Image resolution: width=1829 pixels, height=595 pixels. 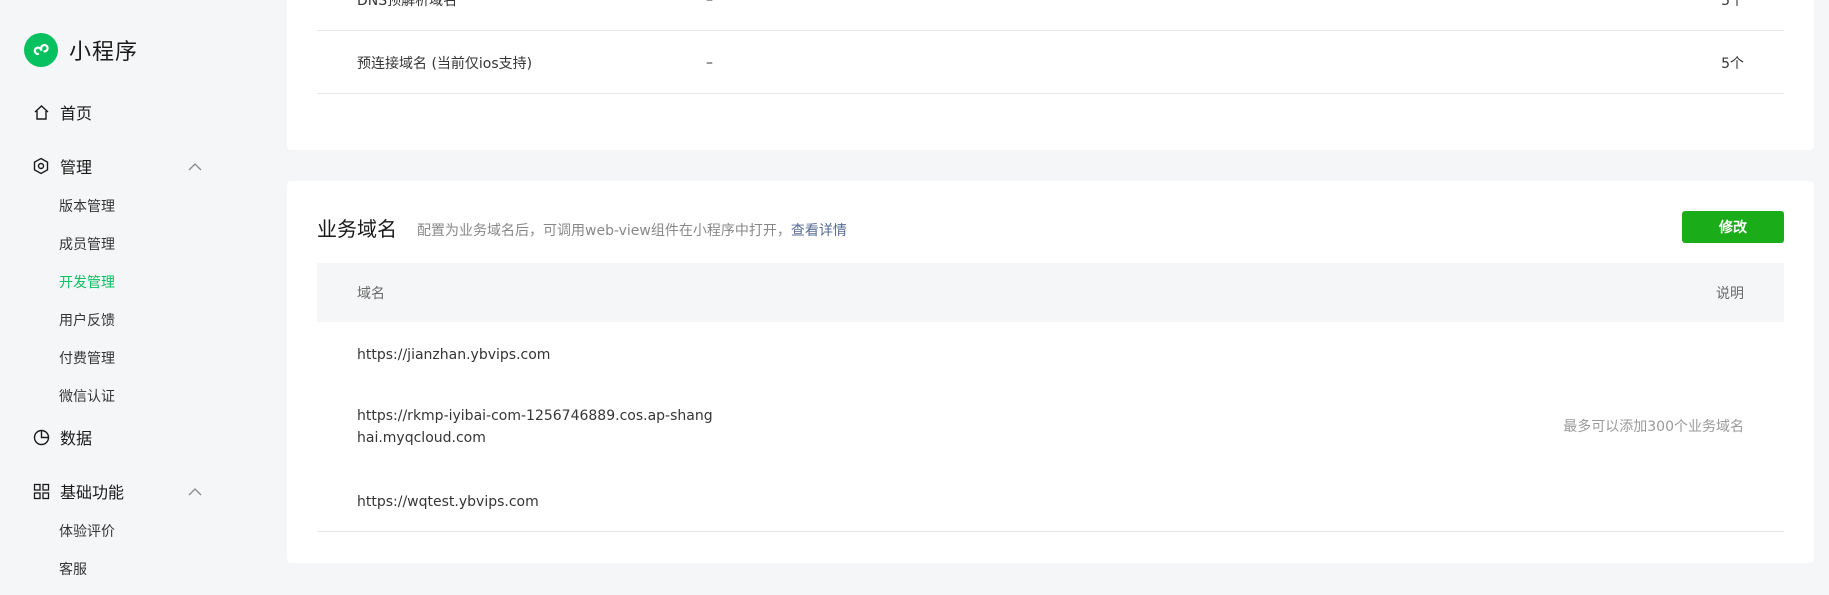 I want to click on domain-item: https://wqtest.ybvips.com, so click(x=448, y=502).